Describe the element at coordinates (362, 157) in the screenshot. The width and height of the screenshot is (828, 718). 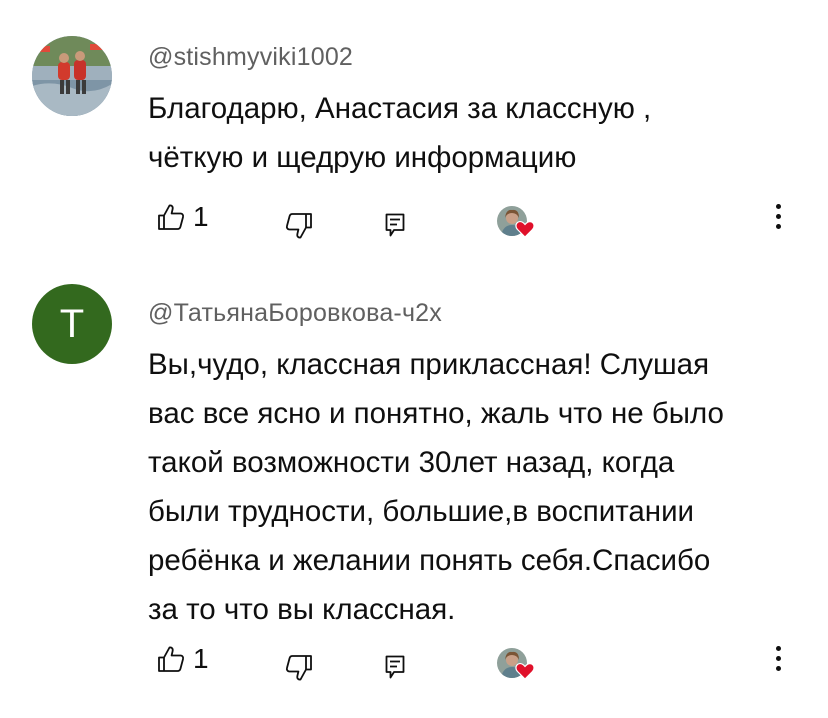
I see `comment-text-line: чёткую и щедрую информацию` at that location.